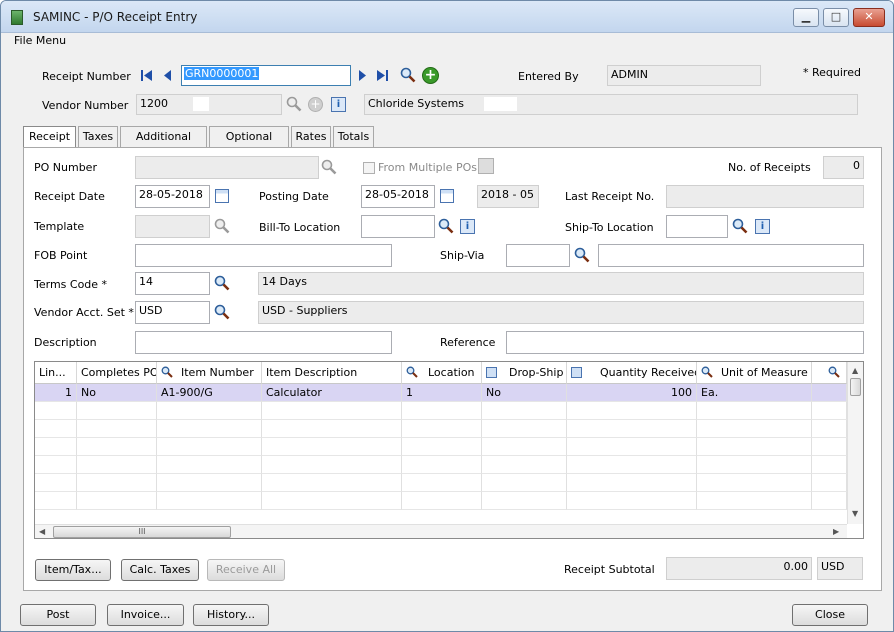 The image size is (894, 632). Describe the element at coordinates (855, 370) in the screenshot. I see `scroll-up-arrow: ▲` at that location.